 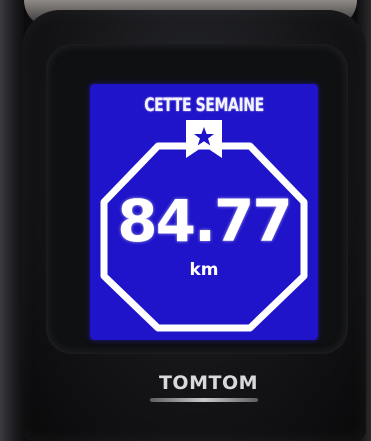 What do you see at coordinates (204, 105) in the screenshot?
I see `week-label: CETTE SEMAINE` at bounding box center [204, 105].